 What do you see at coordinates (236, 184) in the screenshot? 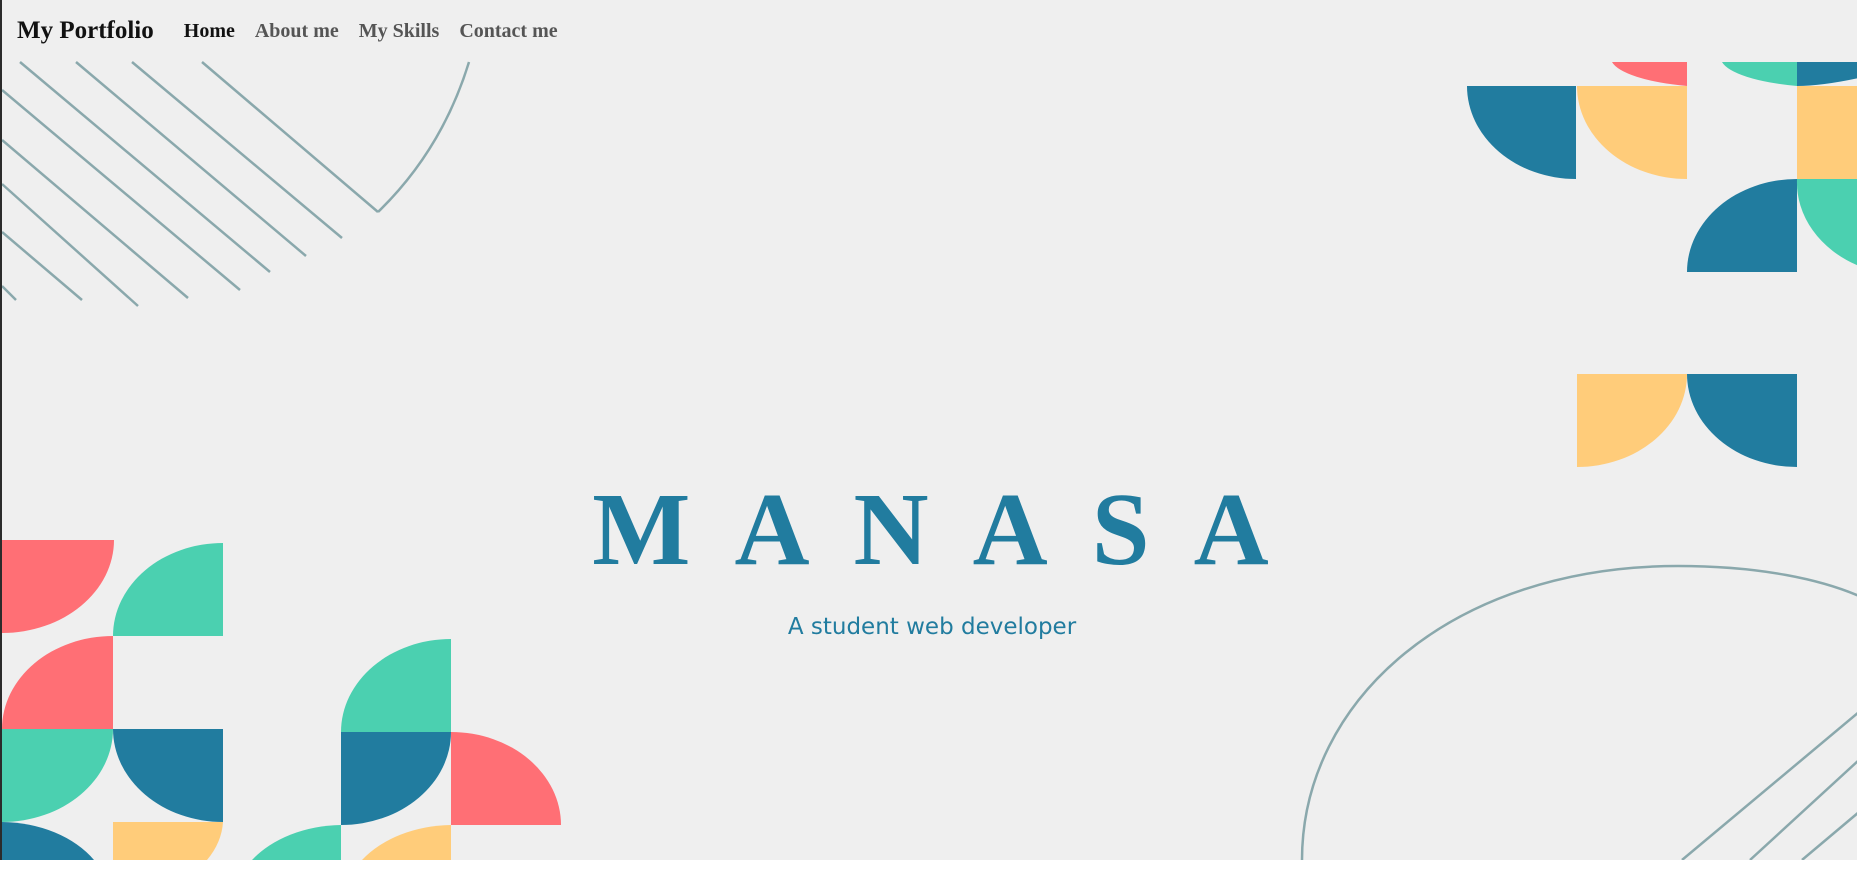
I see `top-left-line-art` at bounding box center [236, 184].